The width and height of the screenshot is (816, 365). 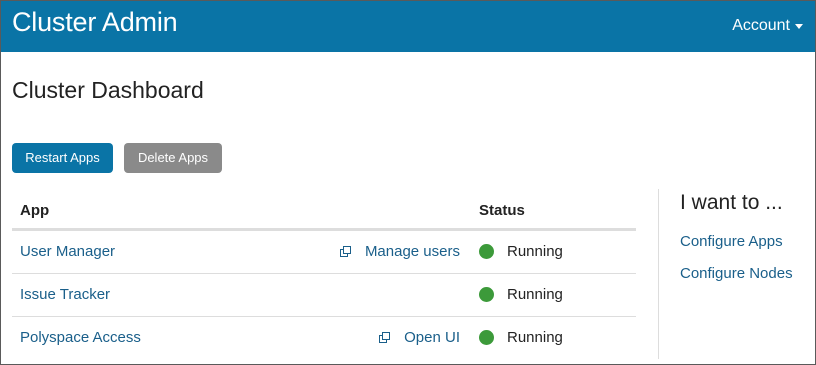 I want to click on table-row: Polyspace Access Open UI Running, so click(x=324, y=338).